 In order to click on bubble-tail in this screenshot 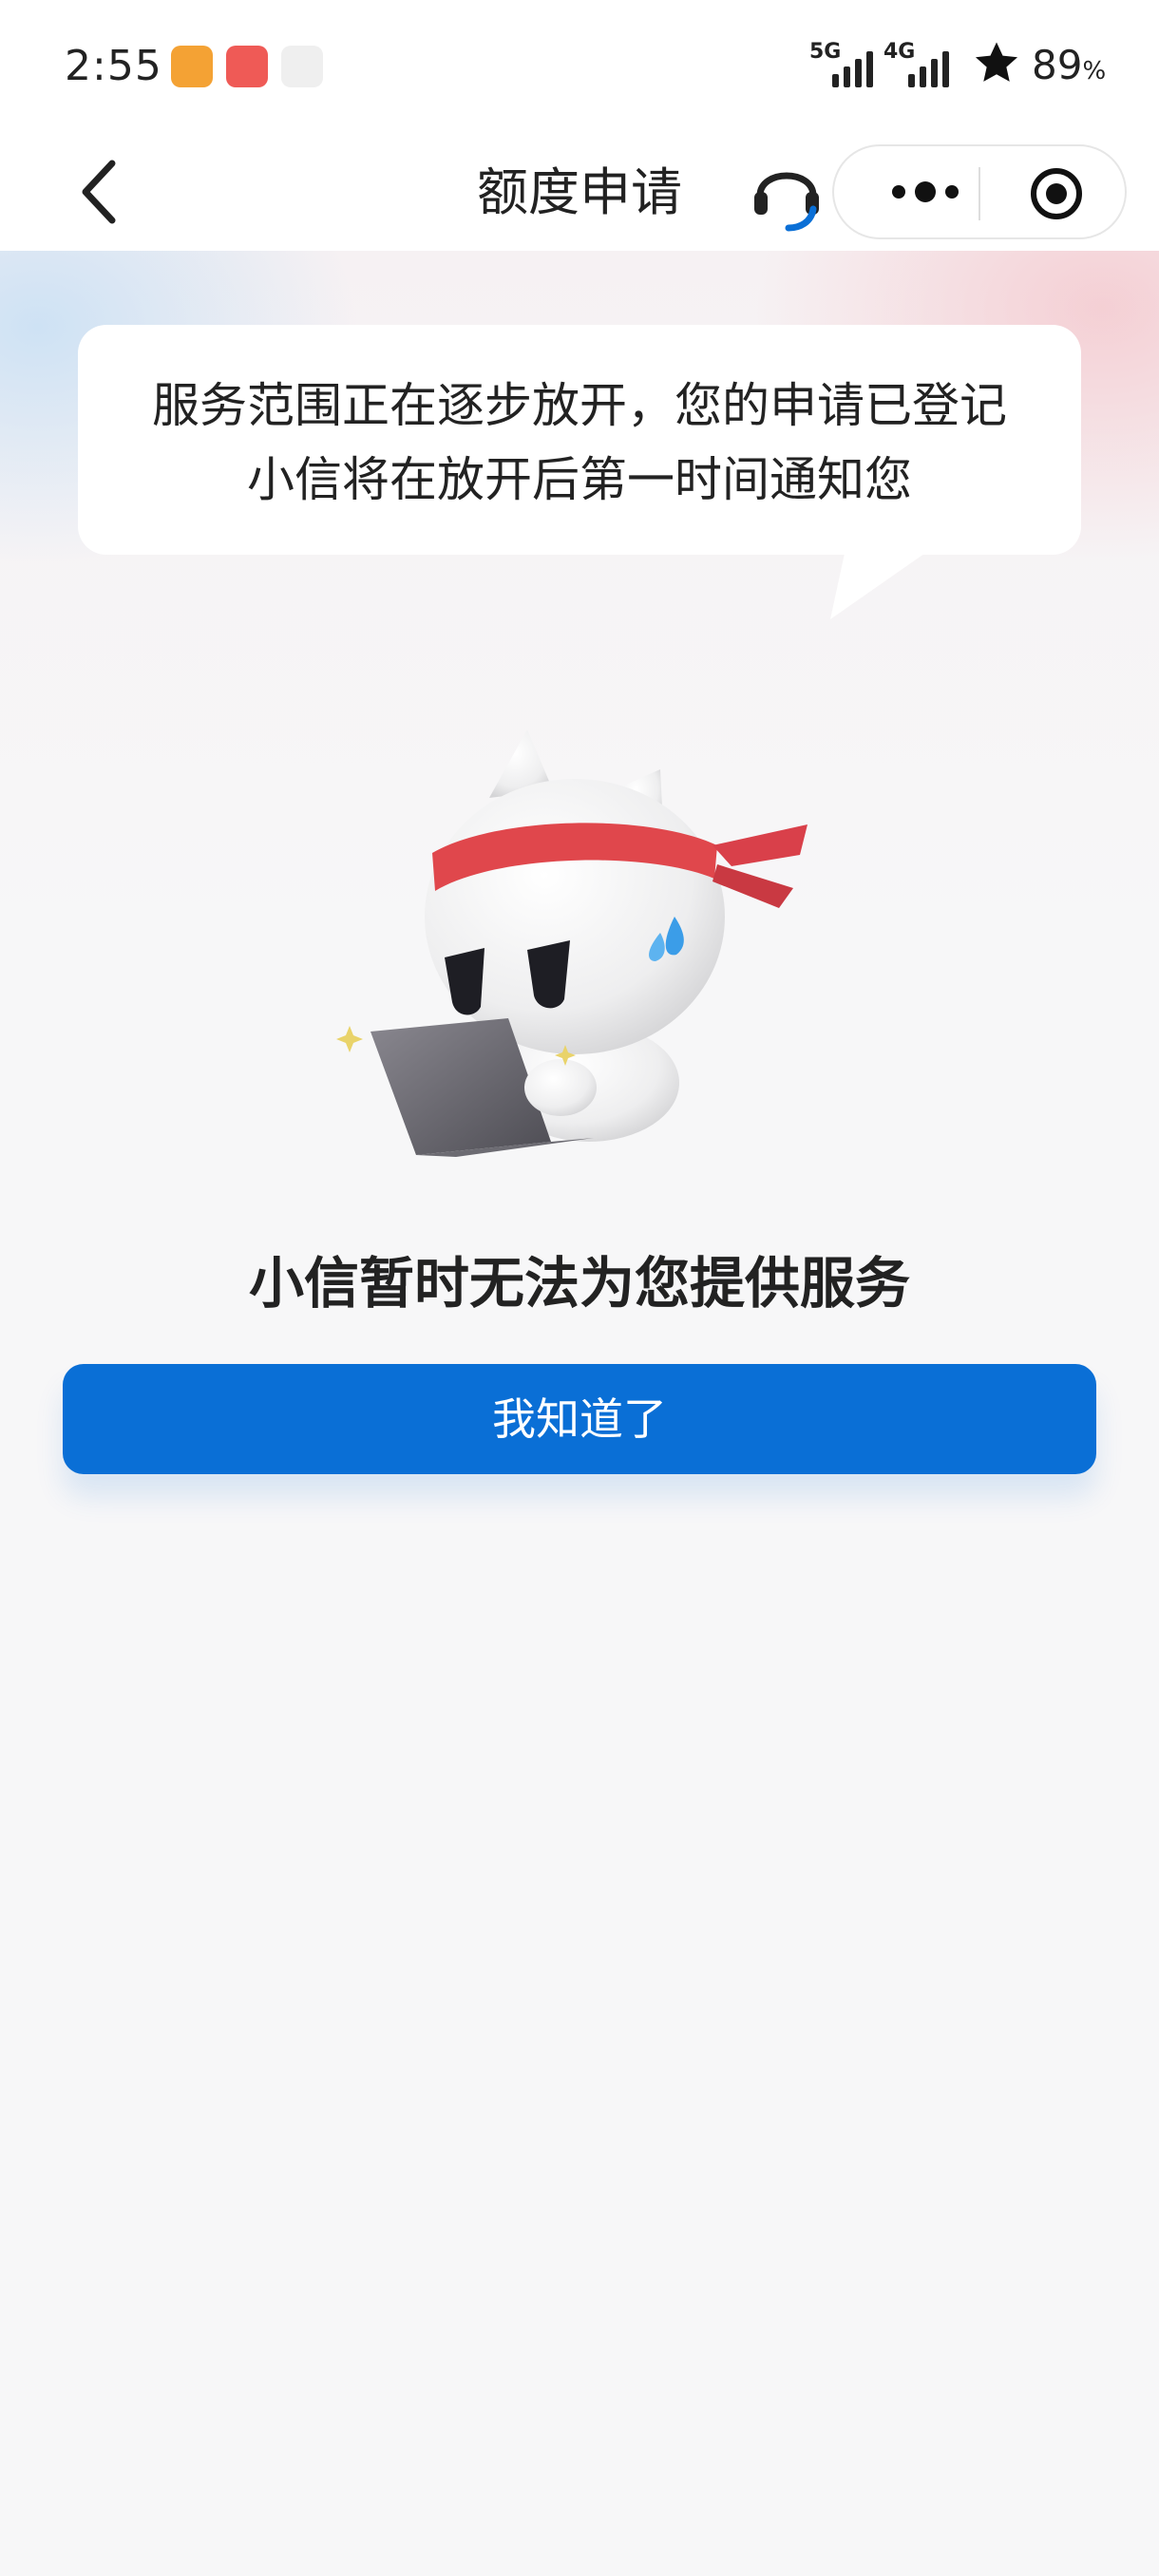, I will do `click(880, 584)`.